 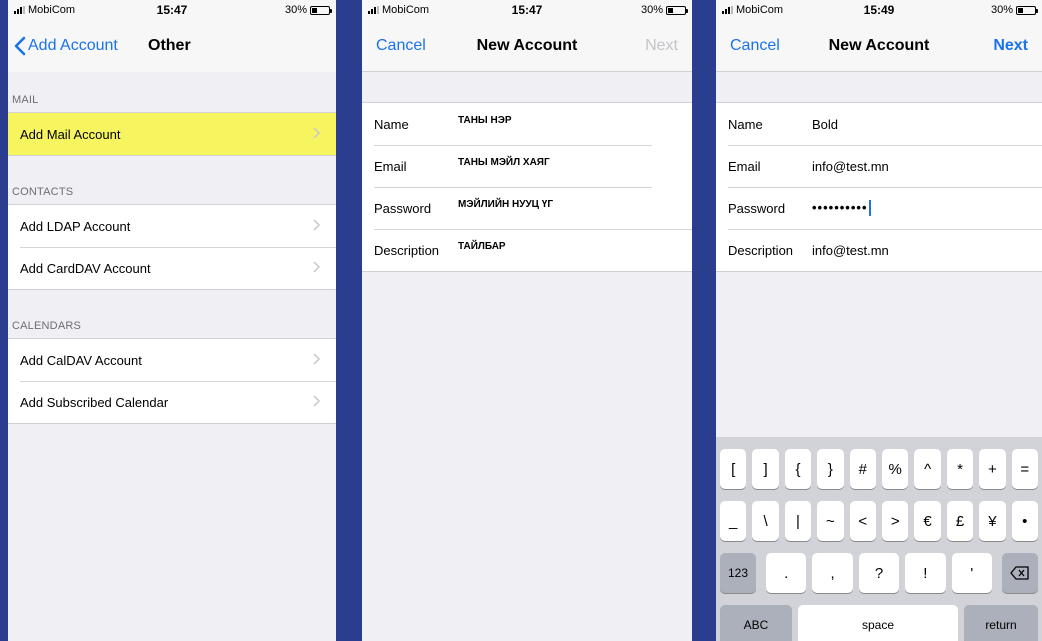 I want to click on key: +, so click(x=992, y=469).